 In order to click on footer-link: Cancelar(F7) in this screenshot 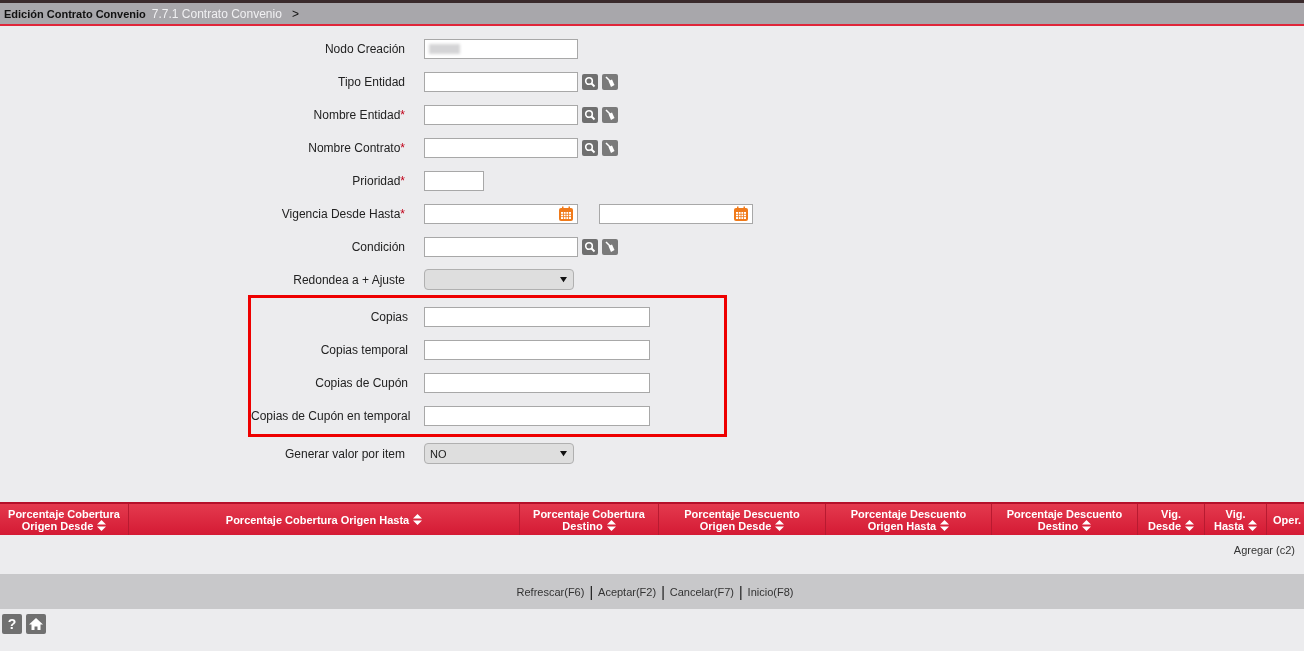, I will do `click(701, 591)`.